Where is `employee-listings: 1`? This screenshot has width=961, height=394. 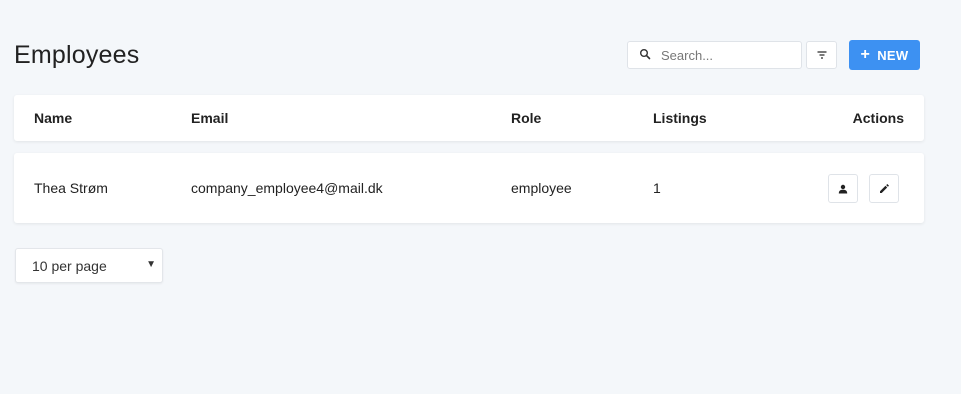
employee-listings: 1 is located at coordinates (657, 188).